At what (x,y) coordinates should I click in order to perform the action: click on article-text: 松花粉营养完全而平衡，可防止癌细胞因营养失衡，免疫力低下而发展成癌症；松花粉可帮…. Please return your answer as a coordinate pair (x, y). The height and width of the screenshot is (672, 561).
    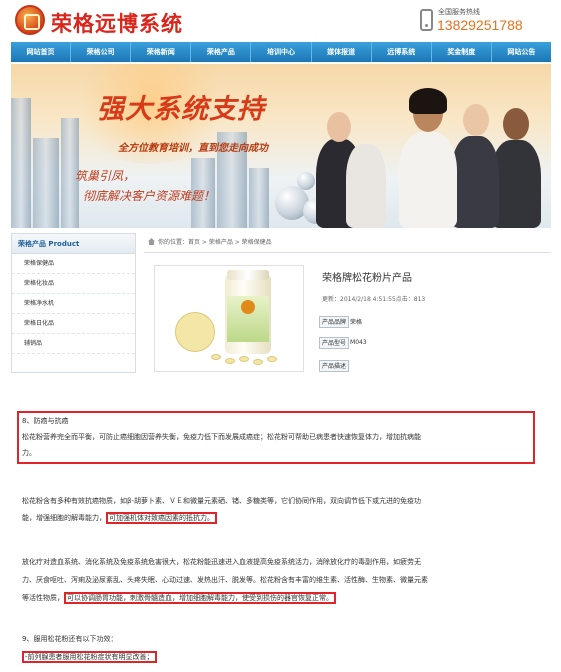
    Looking at the image, I should click on (221, 437).